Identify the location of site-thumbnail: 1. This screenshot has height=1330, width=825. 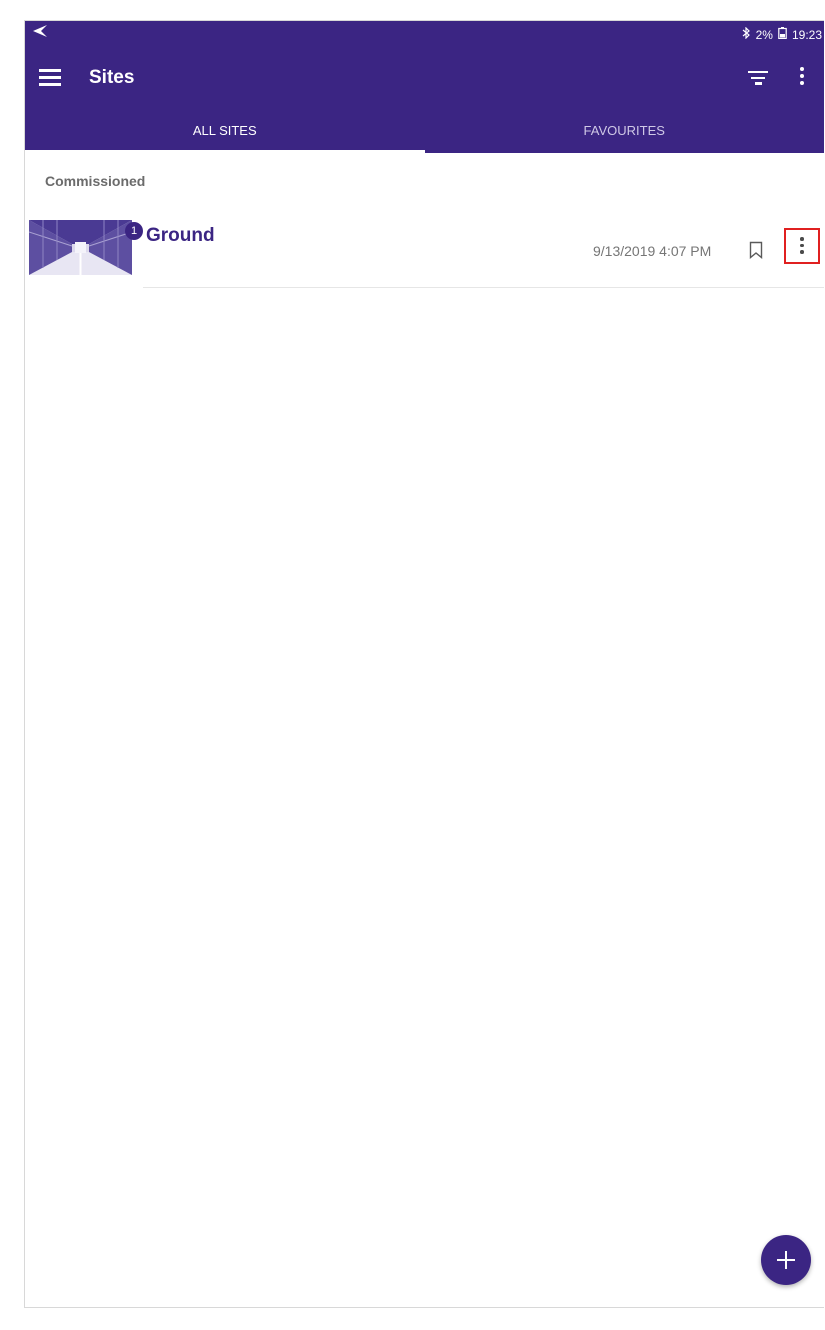
(85, 247).